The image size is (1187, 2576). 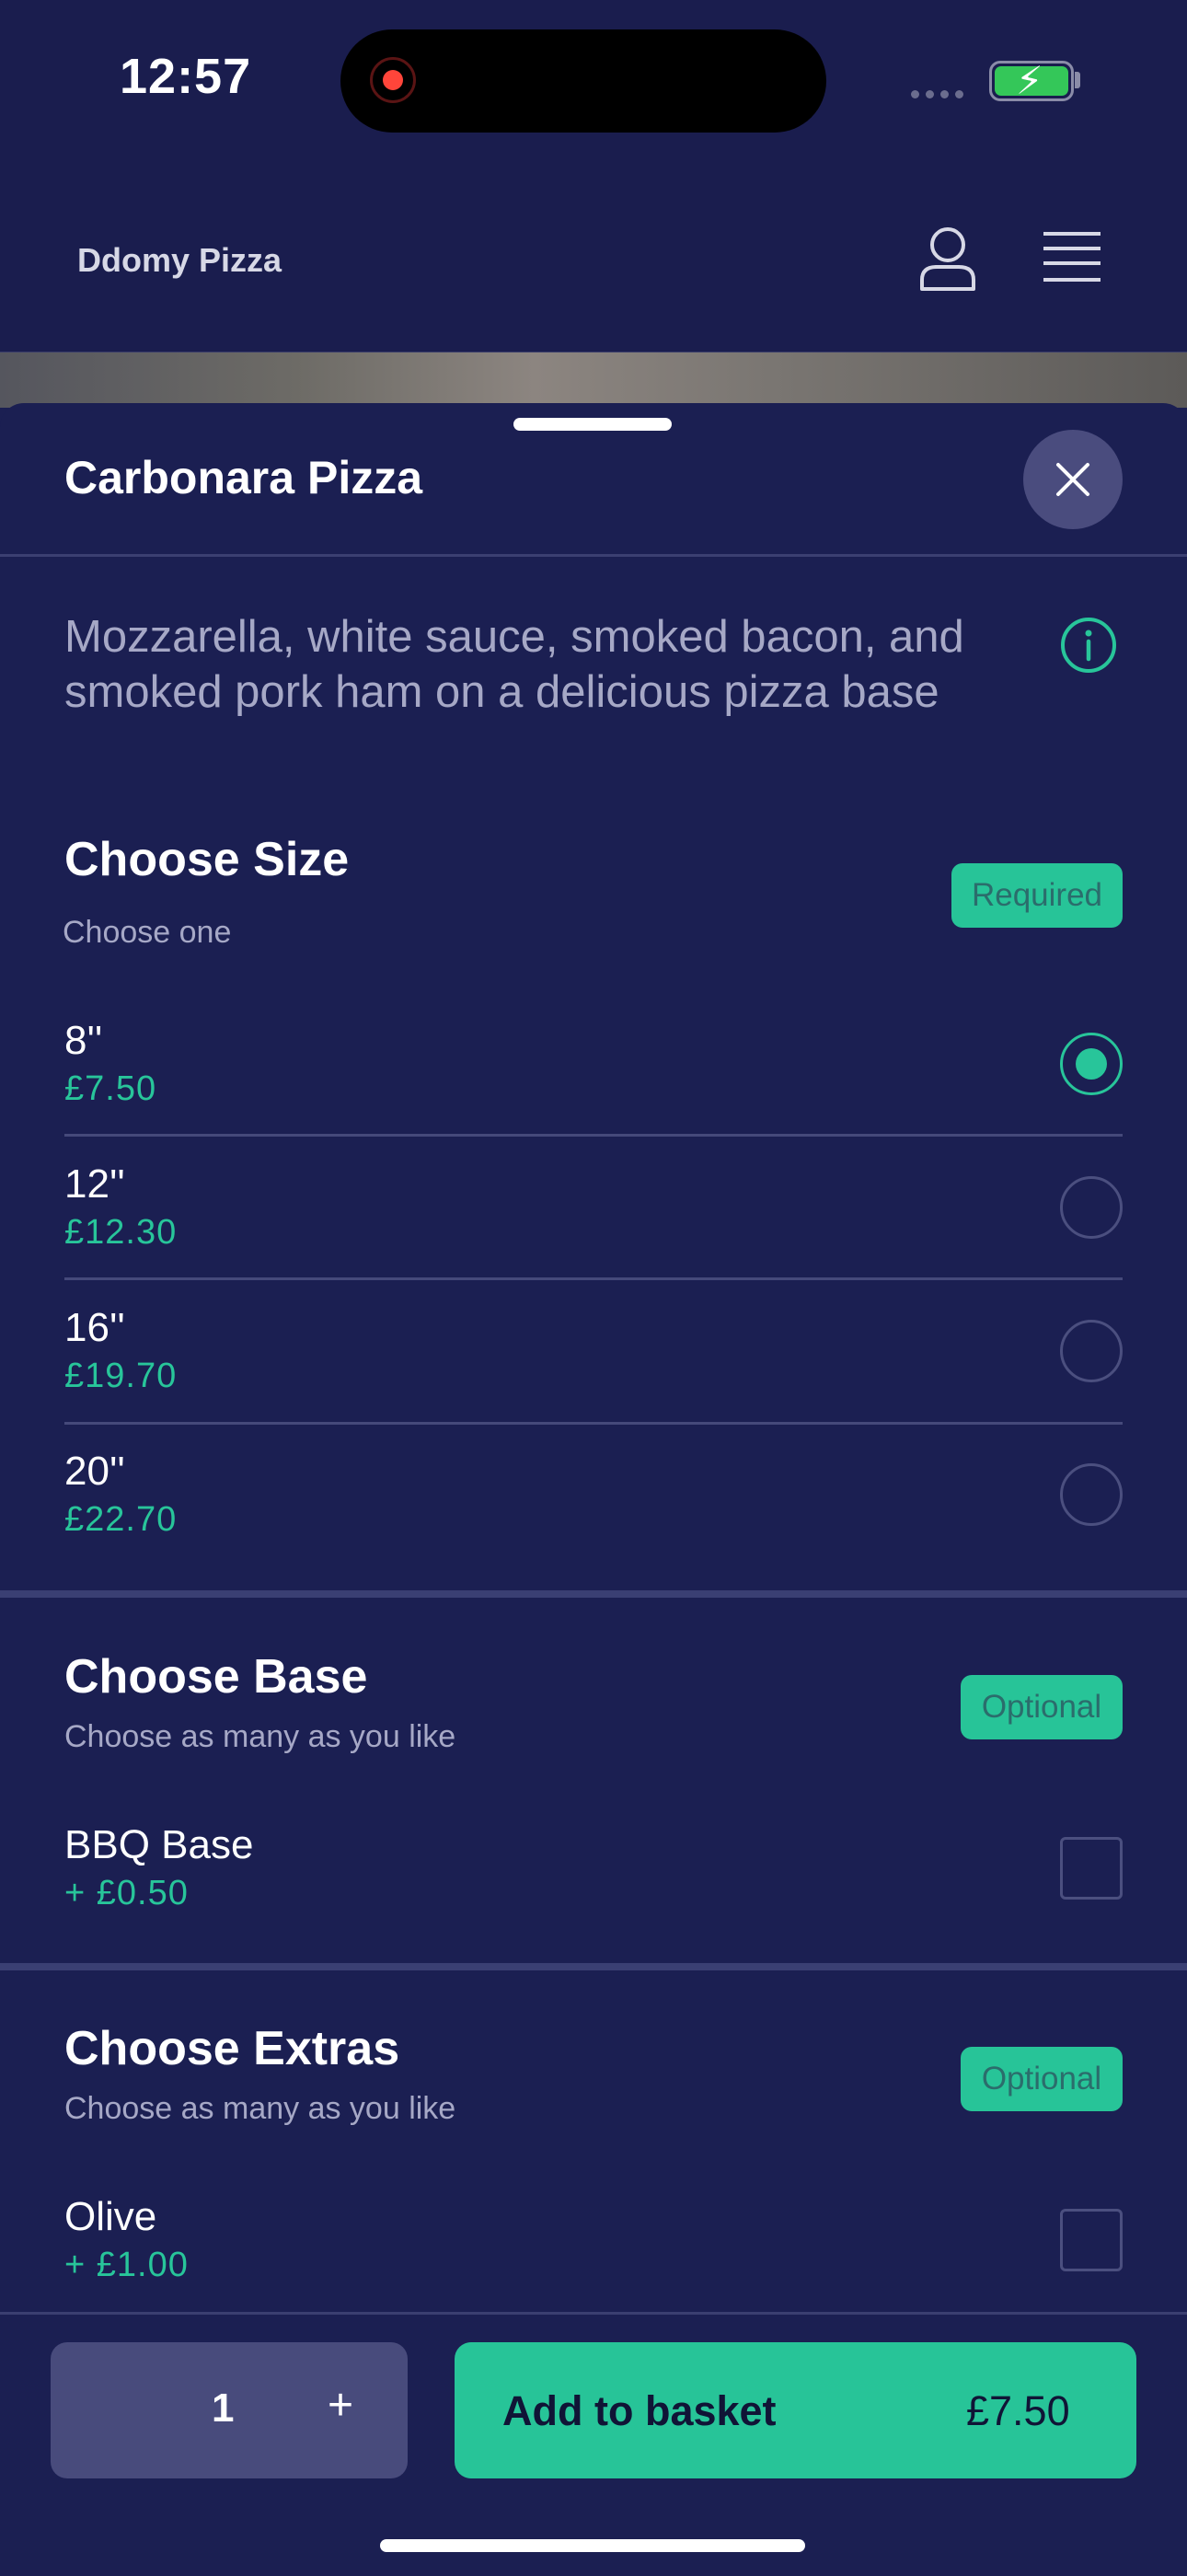 I want to click on menu-icon, so click(x=1072, y=257).